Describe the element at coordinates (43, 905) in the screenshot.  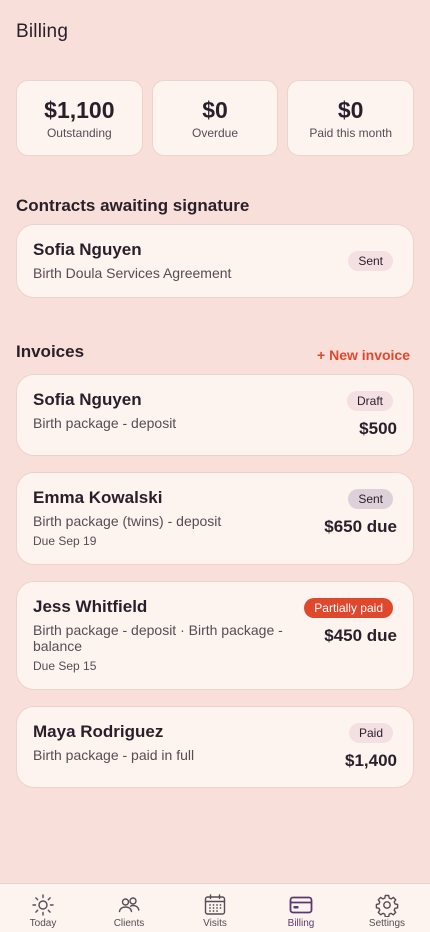
I see `sun-icon` at that location.